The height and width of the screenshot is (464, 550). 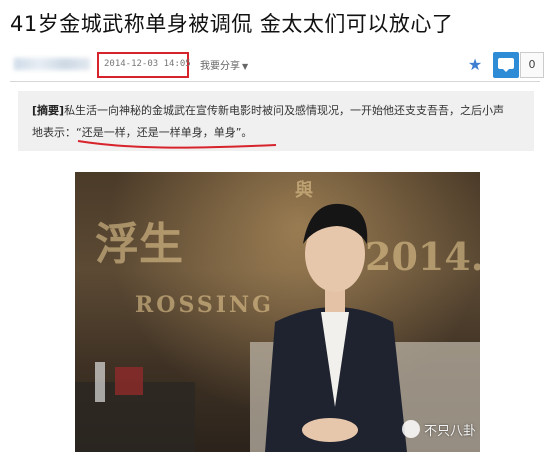 What do you see at coordinates (147, 64) in the screenshot?
I see `publish-date: 2014-12-03 14:05` at bounding box center [147, 64].